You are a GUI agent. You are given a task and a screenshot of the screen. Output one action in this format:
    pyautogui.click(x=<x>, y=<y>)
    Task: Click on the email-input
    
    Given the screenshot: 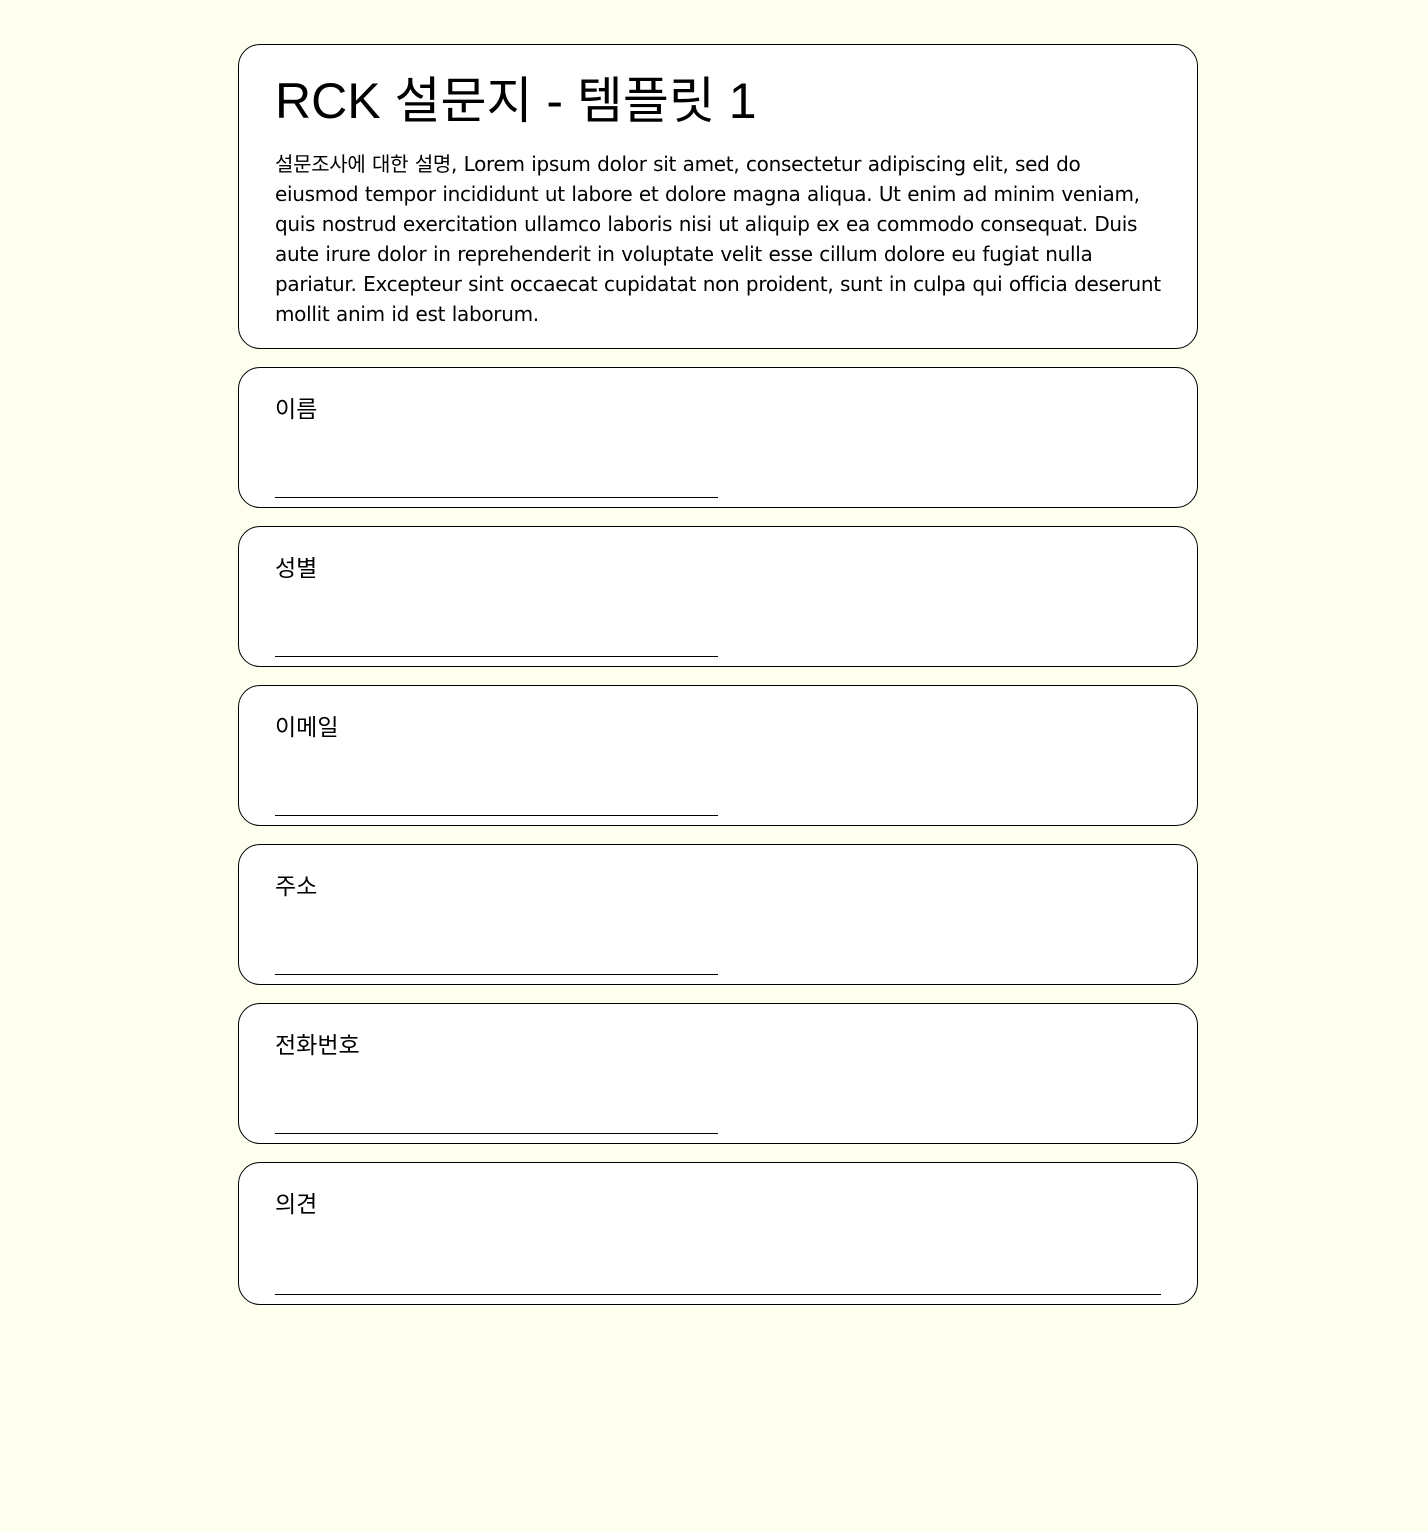 What is the action you would take?
    pyautogui.click(x=496, y=799)
    